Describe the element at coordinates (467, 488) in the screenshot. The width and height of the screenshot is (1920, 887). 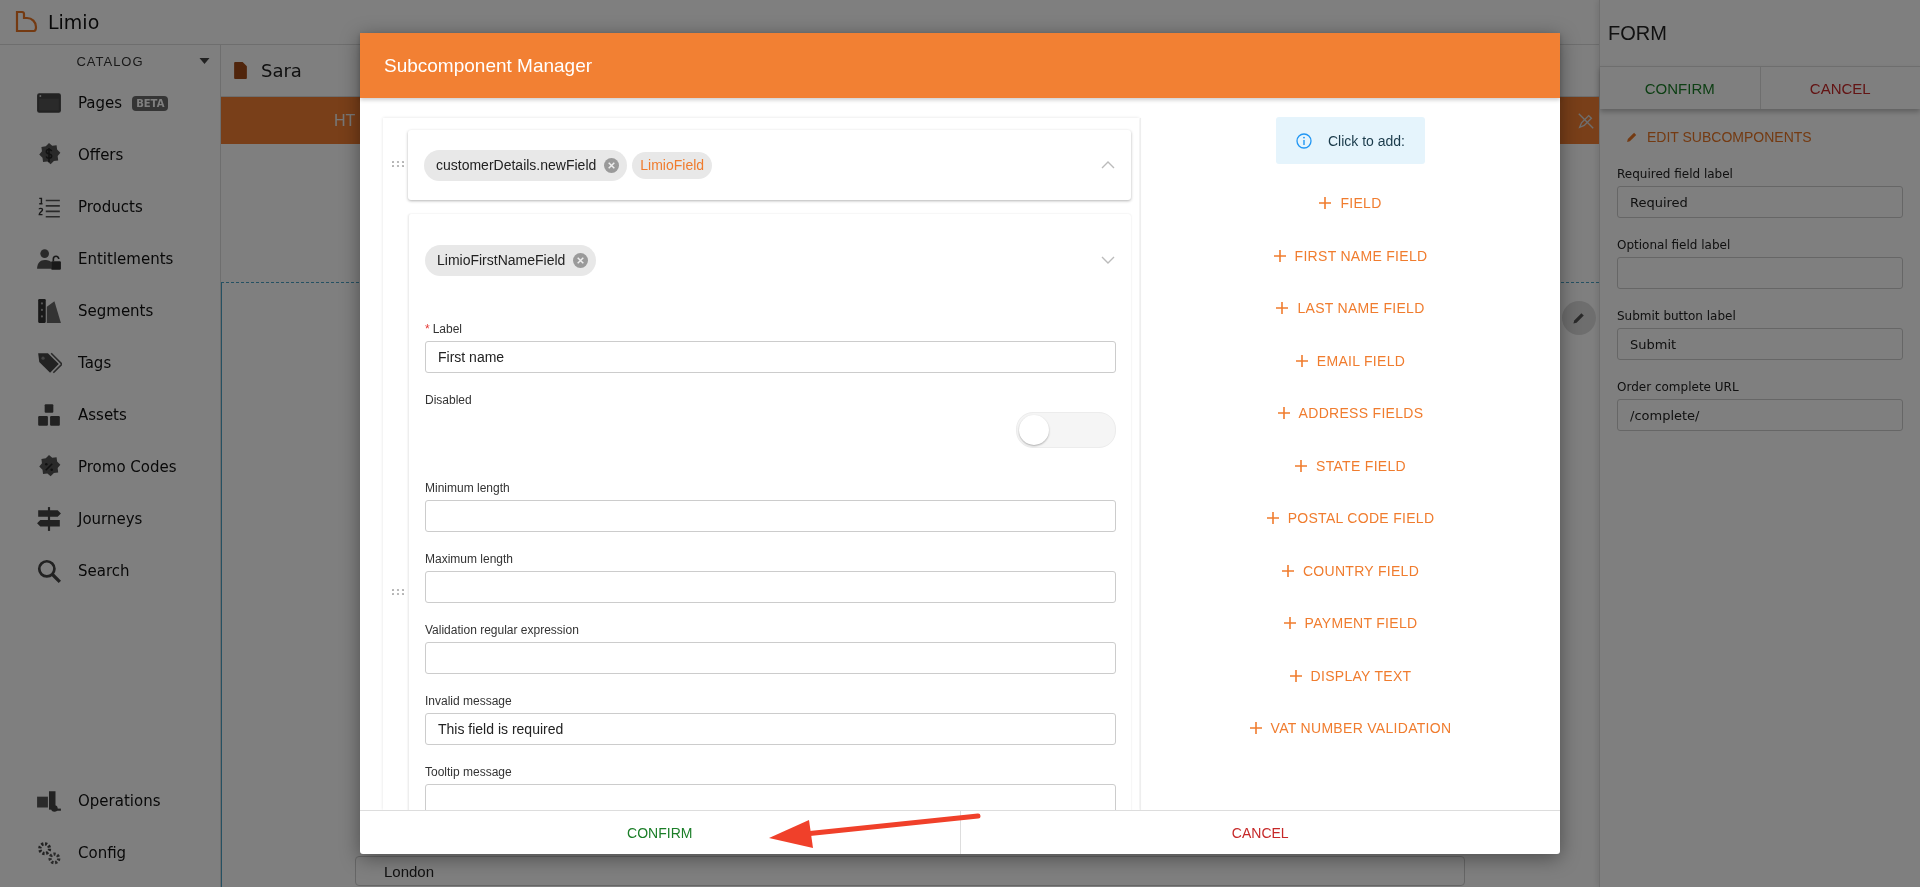
I see `field-label: Minimum length` at that location.